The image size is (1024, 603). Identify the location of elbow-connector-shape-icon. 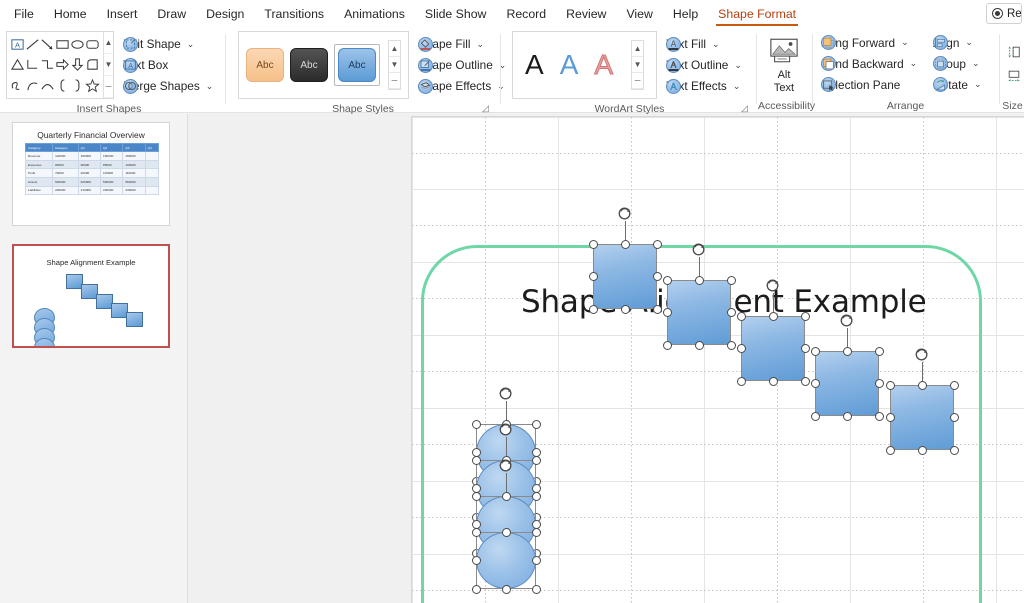
(32, 64).